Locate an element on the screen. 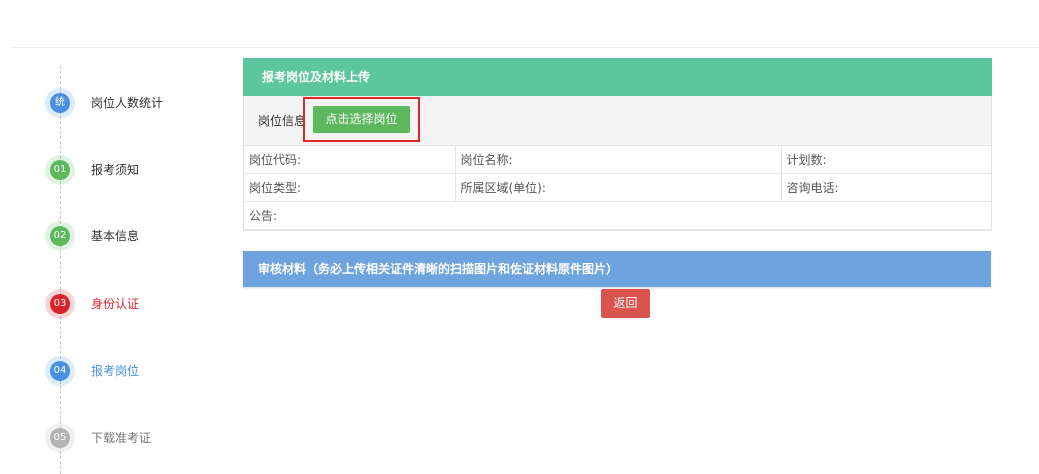 The width and height of the screenshot is (1039, 474). step-connector-line is located at coordinates (60, 270).